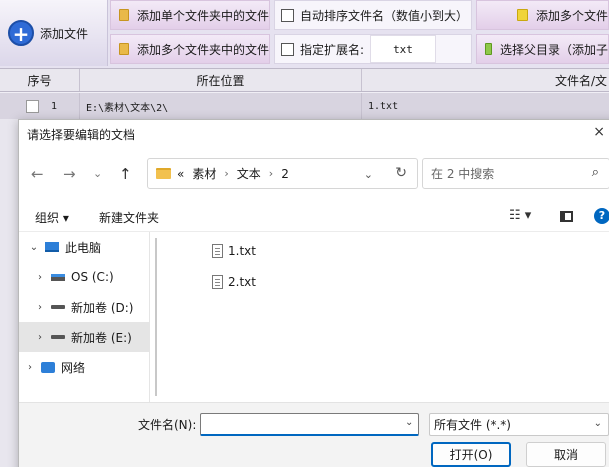  I want to click on pencil-icon, so click(522, 15).